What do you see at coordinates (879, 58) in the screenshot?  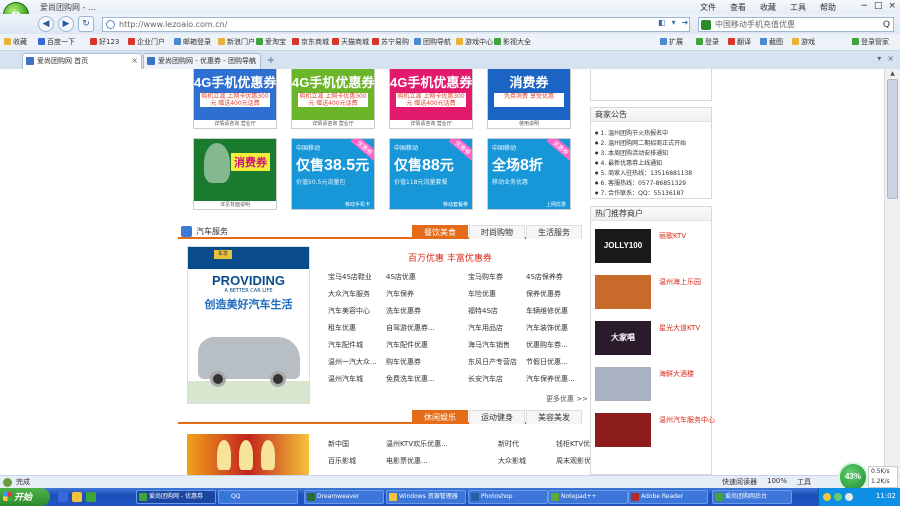 I see `tab-list-icon: ▾` at bounding box center [879, 58].